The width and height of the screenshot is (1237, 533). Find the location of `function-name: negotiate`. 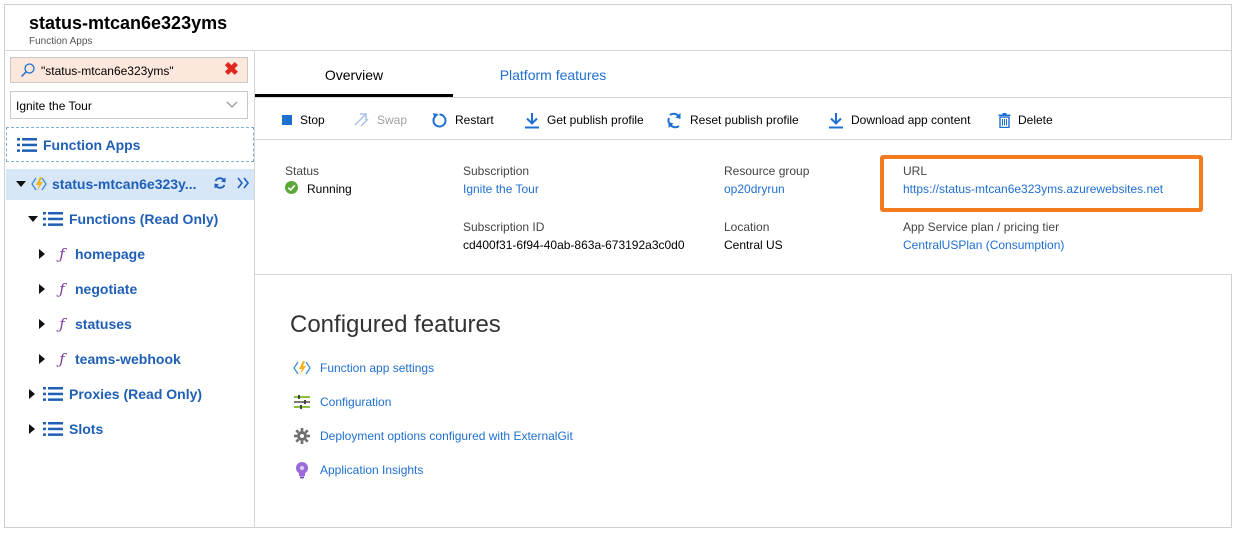

function-name: negotiate is located at coordinates (106, 289).